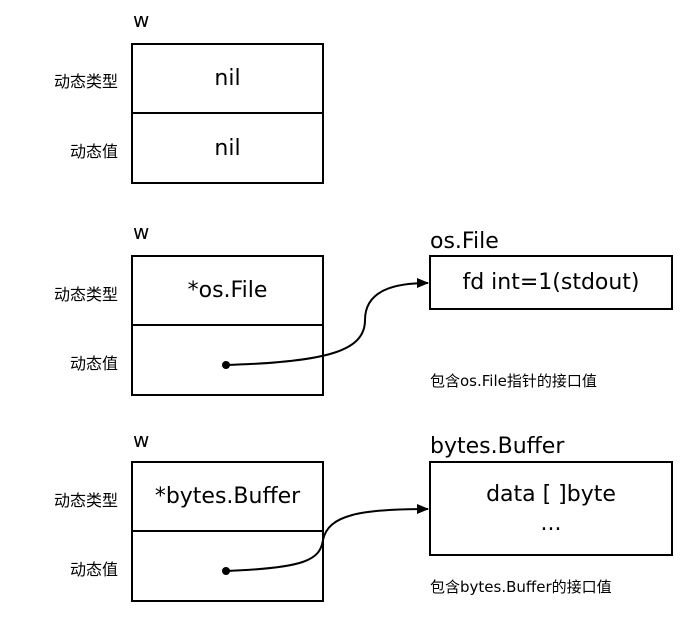 This screenshot has width=700, height=632. I want to click on group2-dynamic-value-cell, so click(227, 361).